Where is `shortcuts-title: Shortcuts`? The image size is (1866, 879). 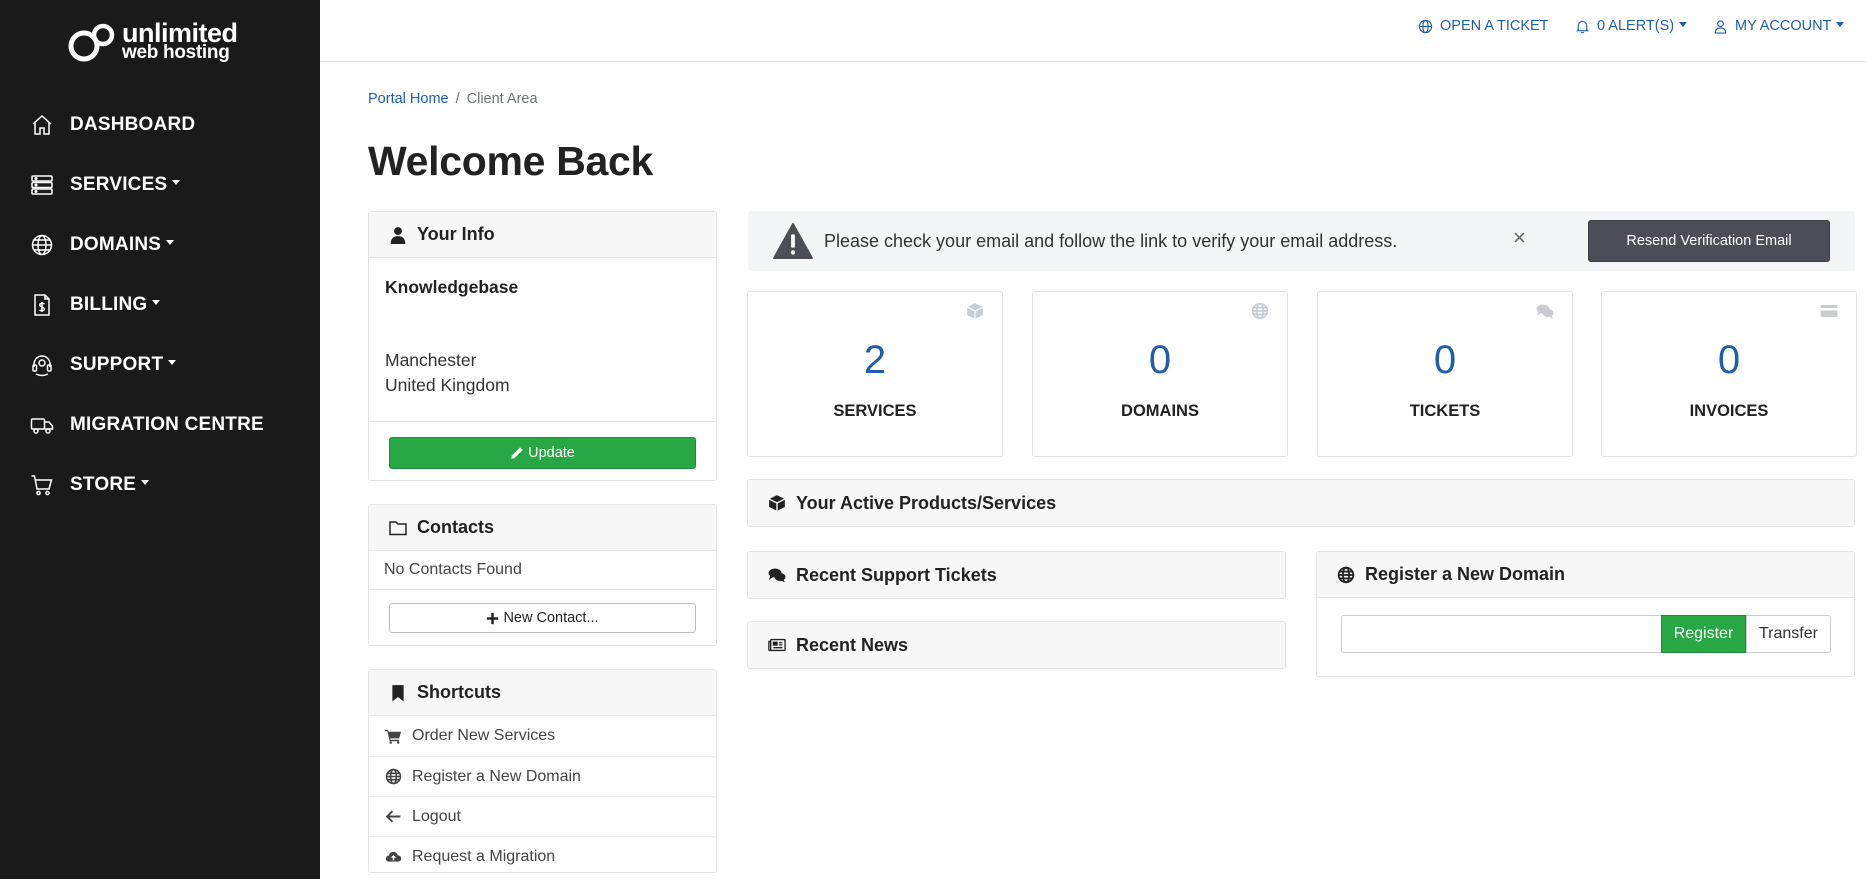 shortcuts-title: Shortcuts is located at coordinates (459, 692).